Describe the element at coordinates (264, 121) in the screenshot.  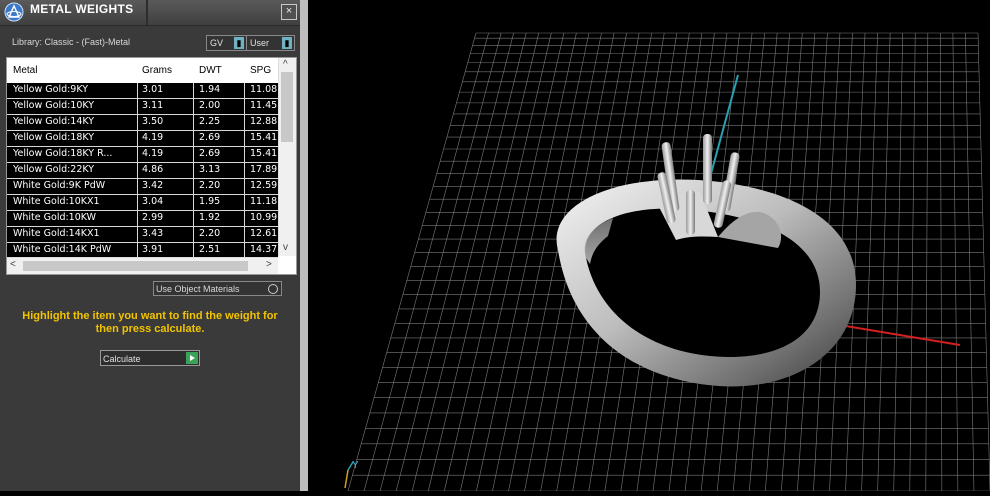
I see `cell-spg: 12.88` at that location.